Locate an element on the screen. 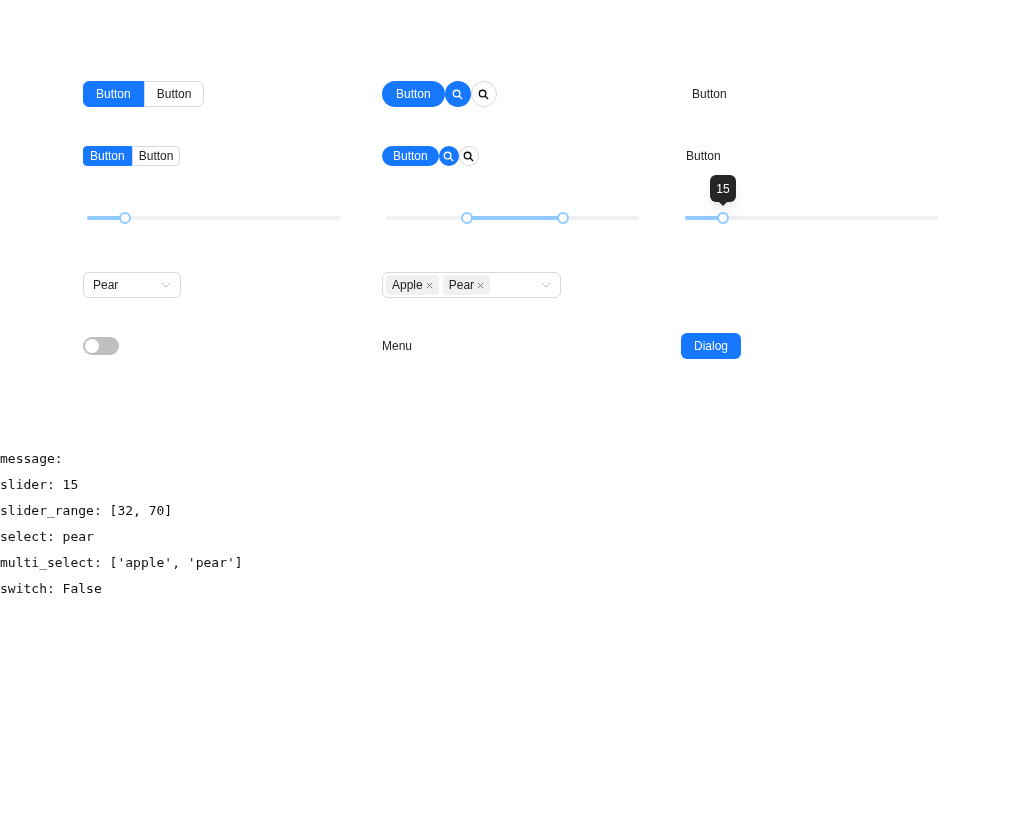  select-value: Pear is located at coordinates (106, 285).